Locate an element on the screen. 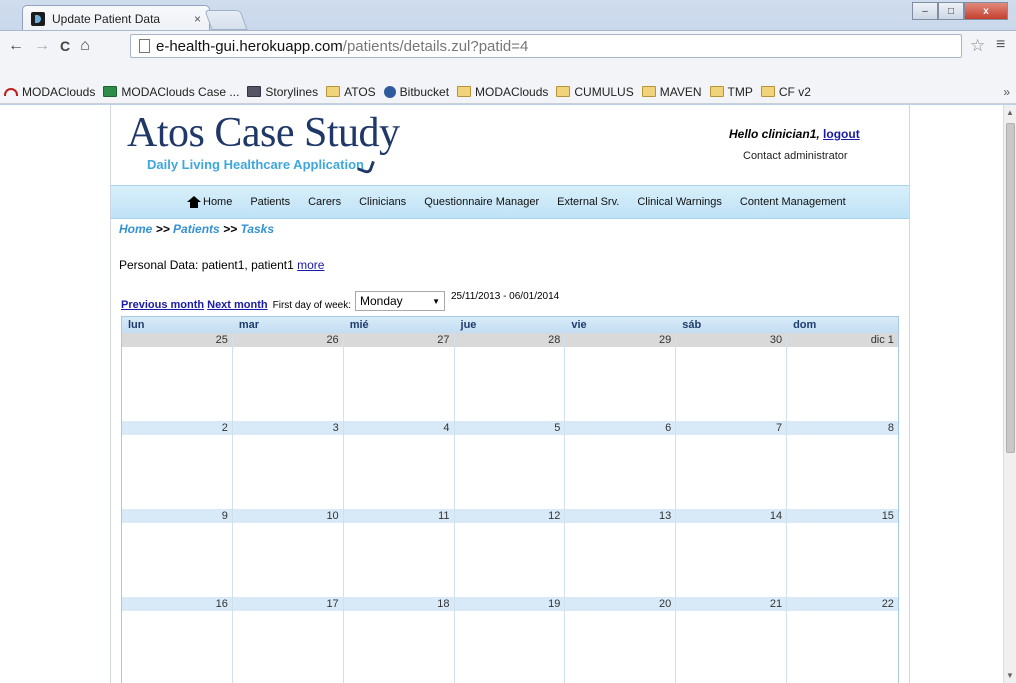 This screenshot has width=1016, height=683. calendar-day-cell: 26 is located at coordinates (288, 377).